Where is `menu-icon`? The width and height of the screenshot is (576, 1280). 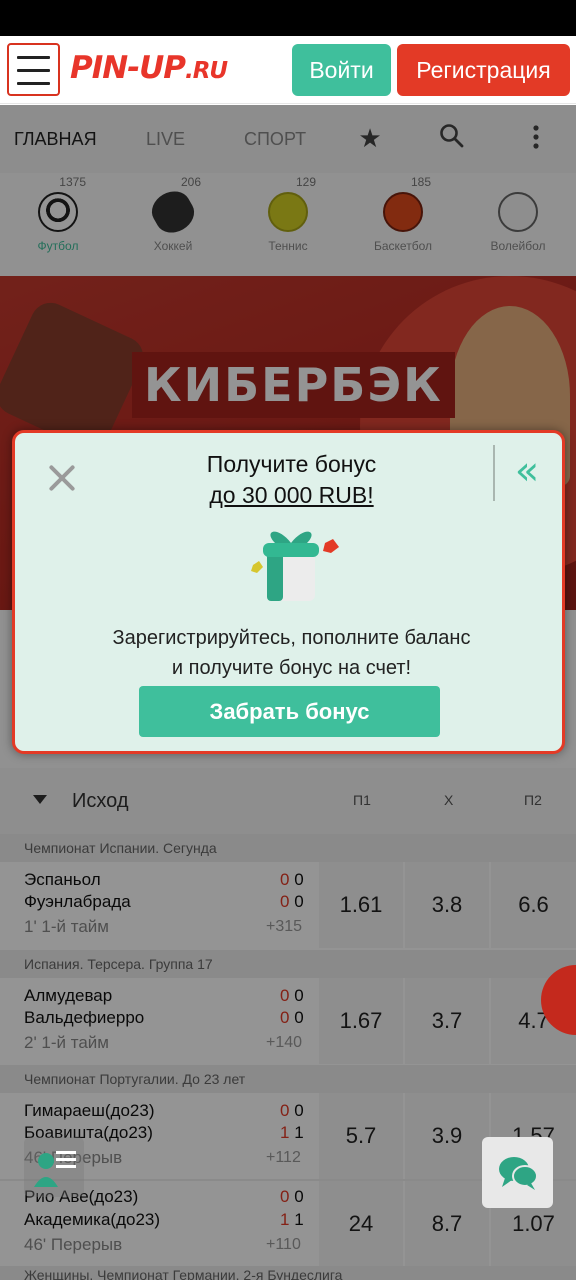 menu-icon is located at coordinates (33, 69).